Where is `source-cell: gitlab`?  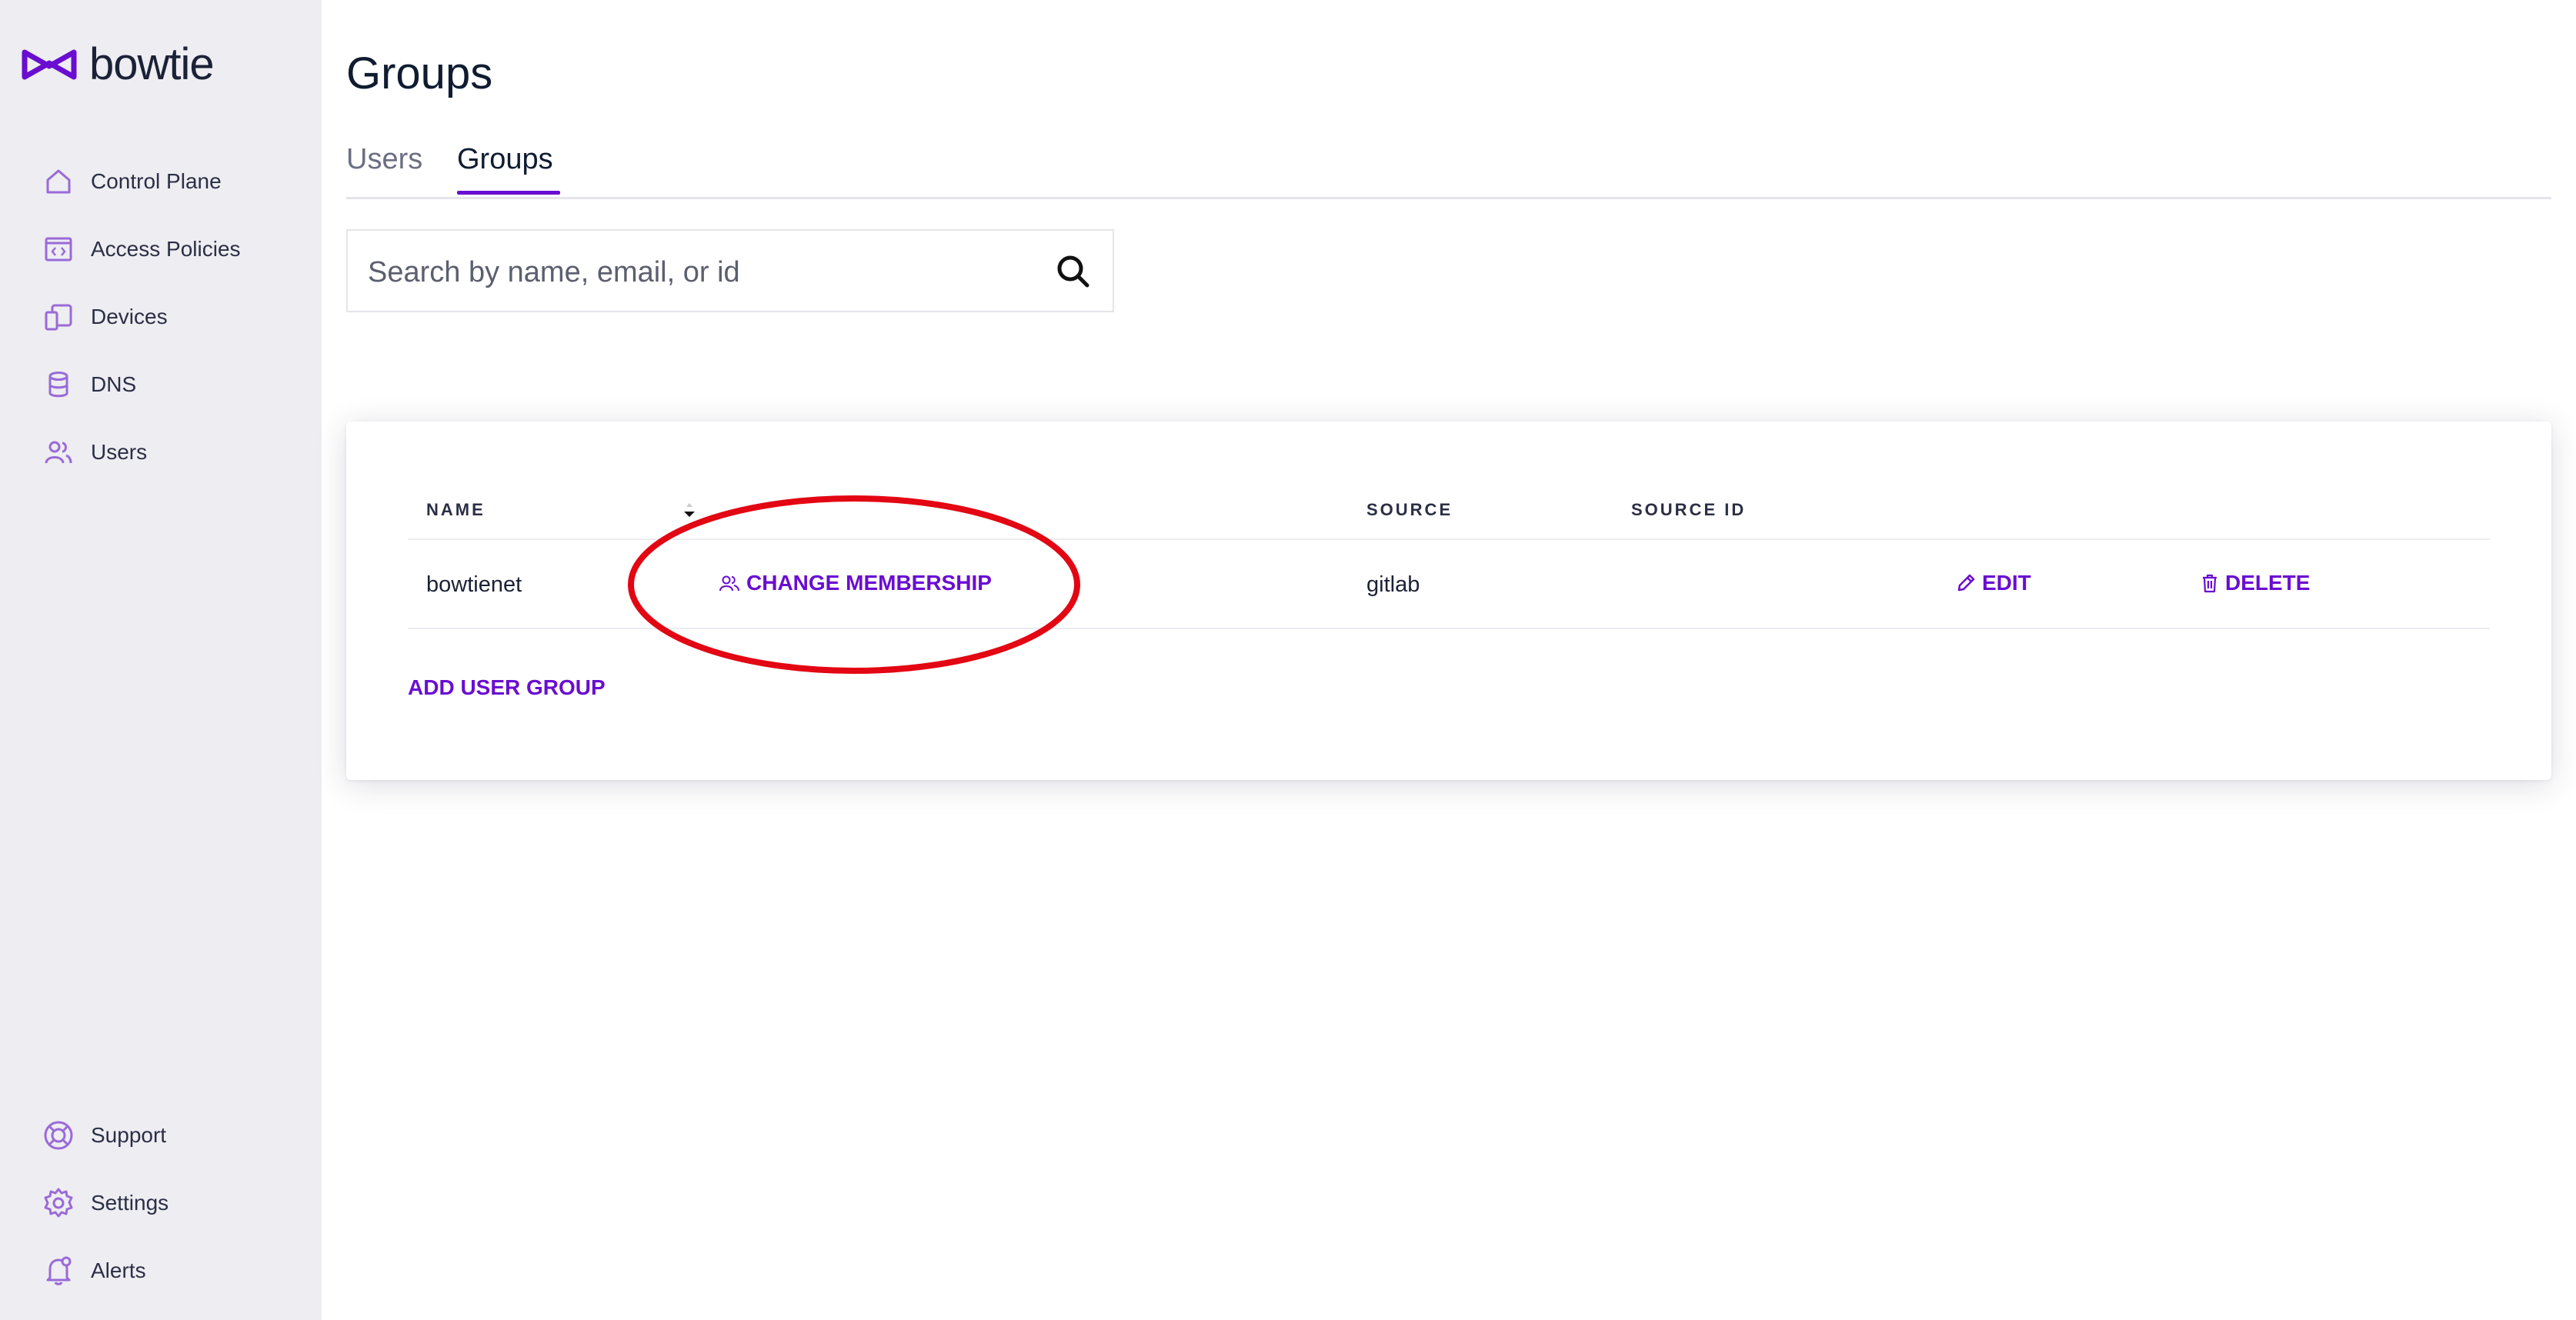 source-cell: gitlab is located at coordinates (1393, 584).